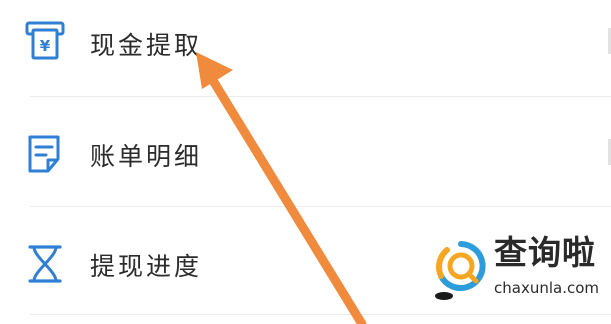 This screenshot has width=611, height=324. What do you see at coordinates (546, 288) in the screenshot?
I see `watermark-site: chaxunla.com` at bounding box center [546, 288].